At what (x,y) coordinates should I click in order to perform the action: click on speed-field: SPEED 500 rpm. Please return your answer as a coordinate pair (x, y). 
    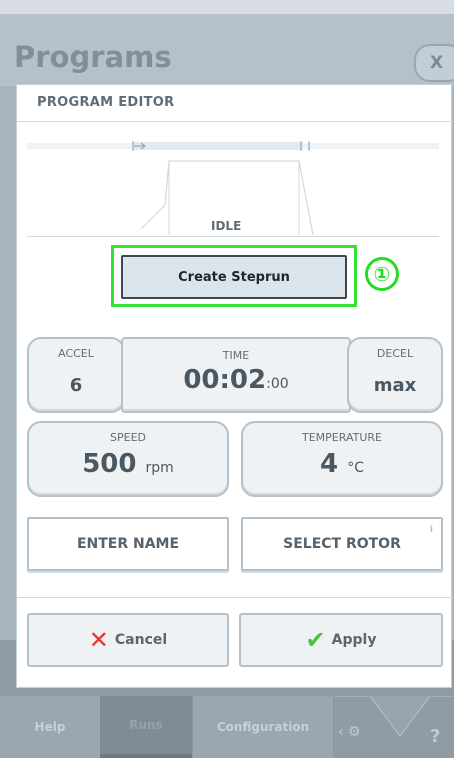
    Looking at the image, I should click on (128, 459).